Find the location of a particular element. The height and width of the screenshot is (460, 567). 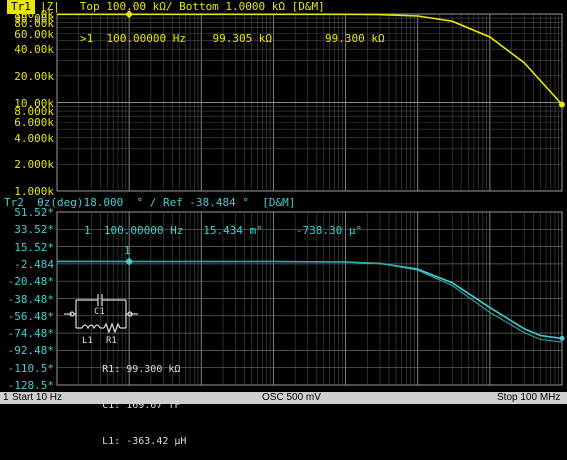

param-name: R1: is located at coordinates (111, 369).